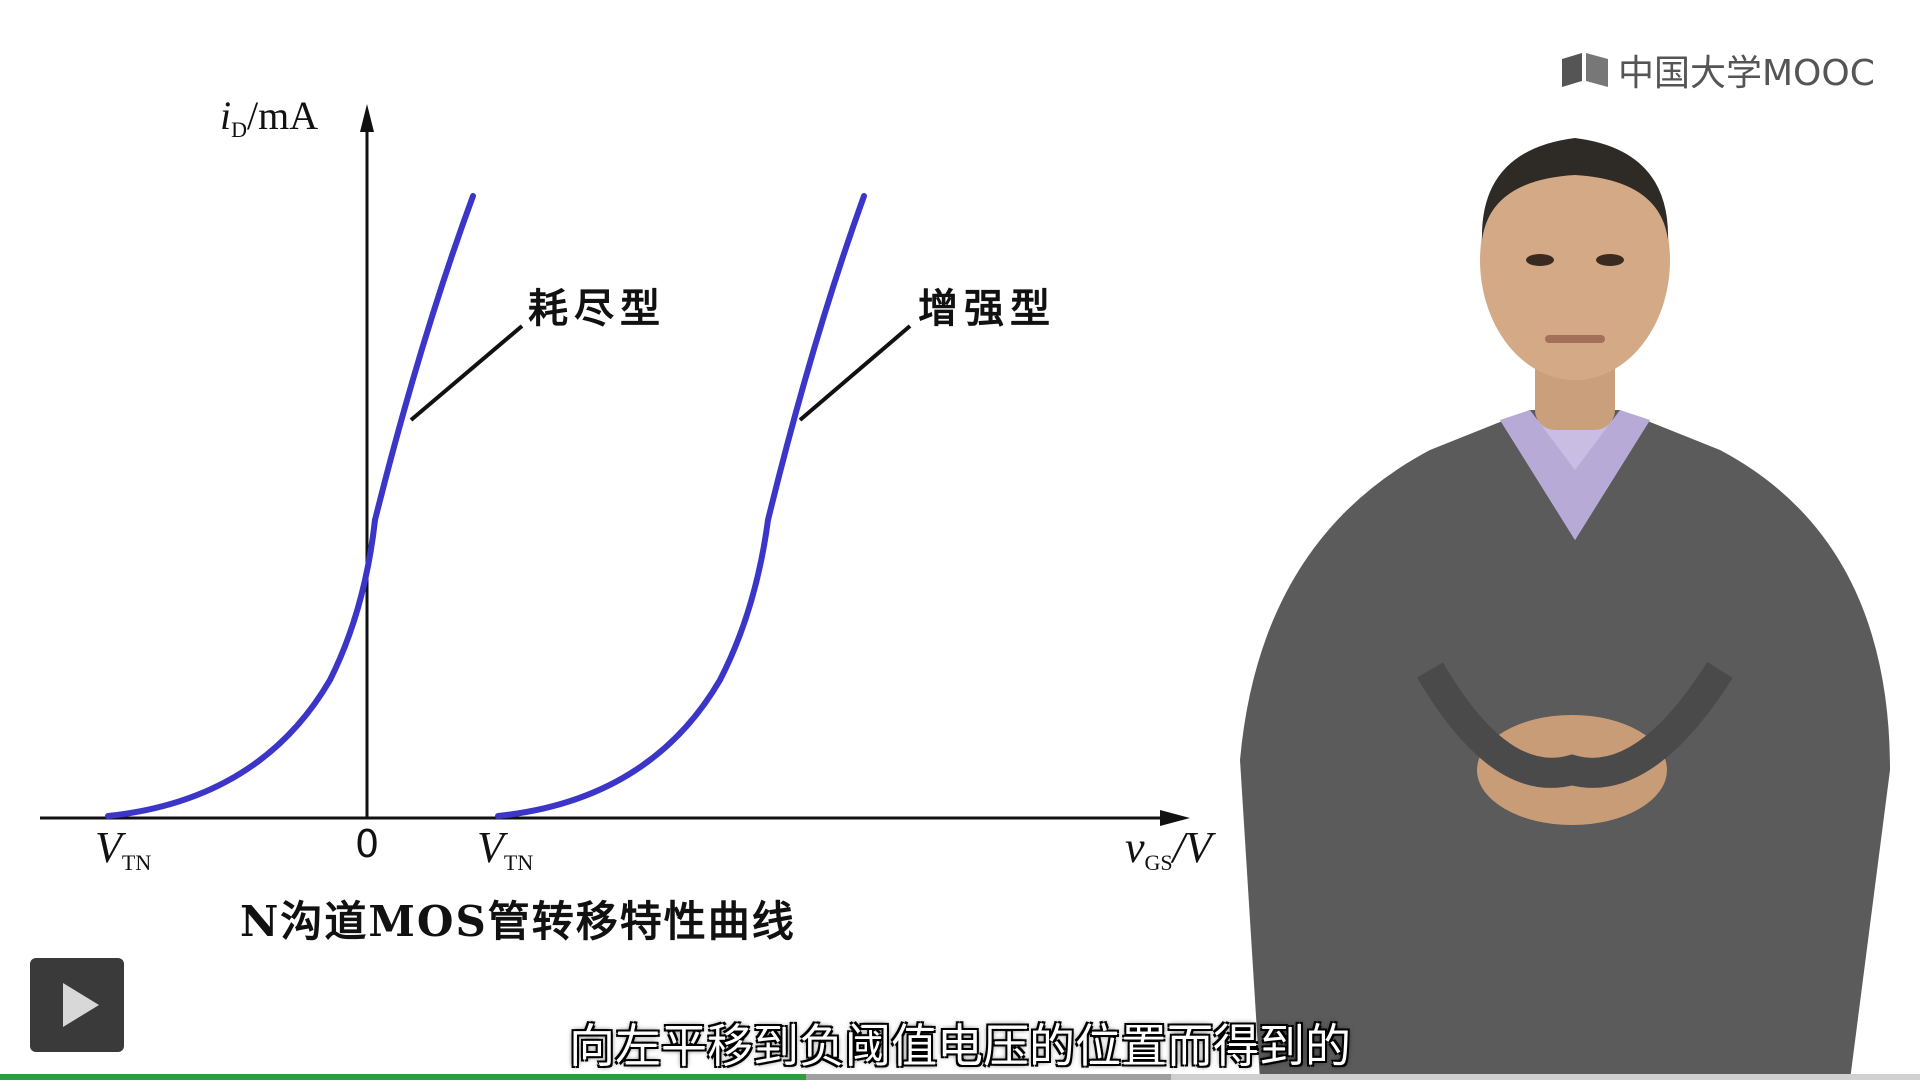 The width and height of the screenshot is (1920, 1080). I want to click on depletion-threshold-label: VTN, so click(123, 849).